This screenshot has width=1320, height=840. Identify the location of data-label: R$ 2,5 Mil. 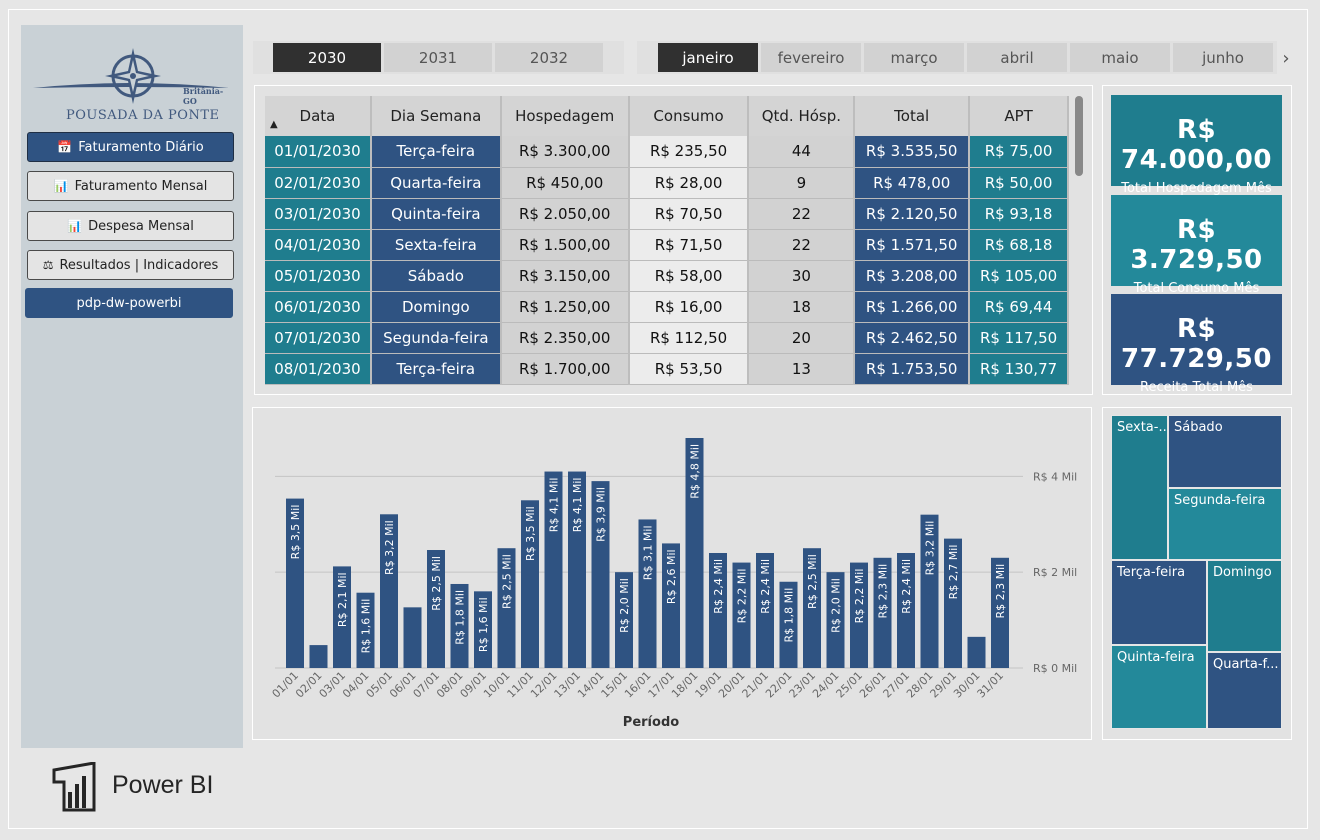
(507, 581).